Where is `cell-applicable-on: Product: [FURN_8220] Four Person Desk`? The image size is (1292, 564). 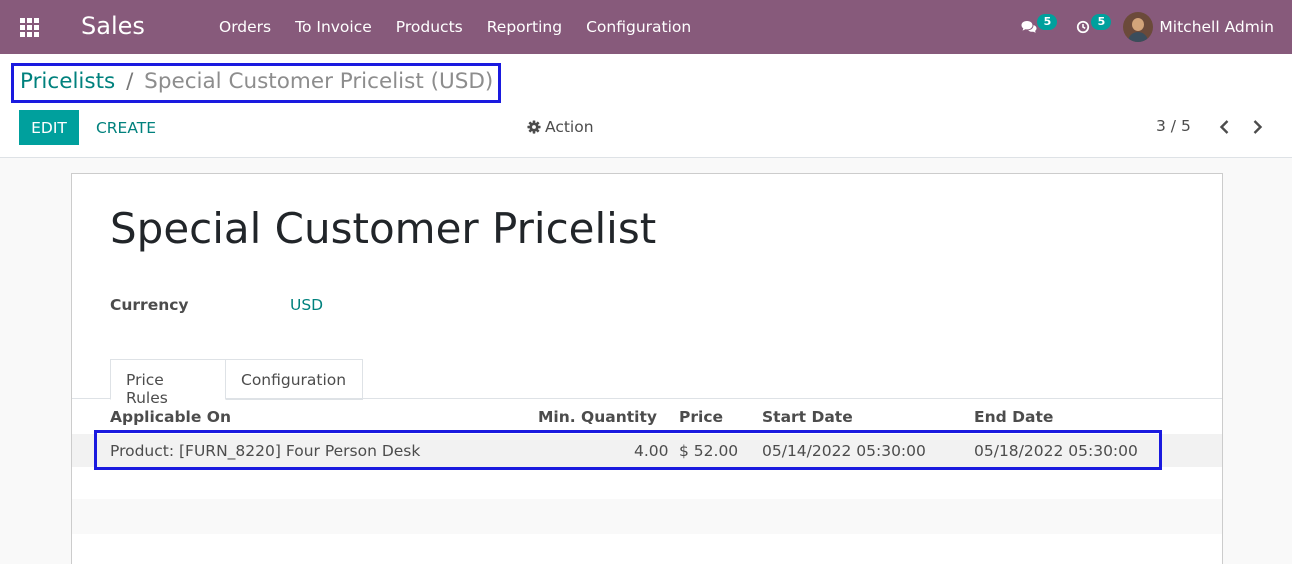 cell-applicable-on: Product: [FURN_8220] Four Person Desk is located at coordinates (265, 451).